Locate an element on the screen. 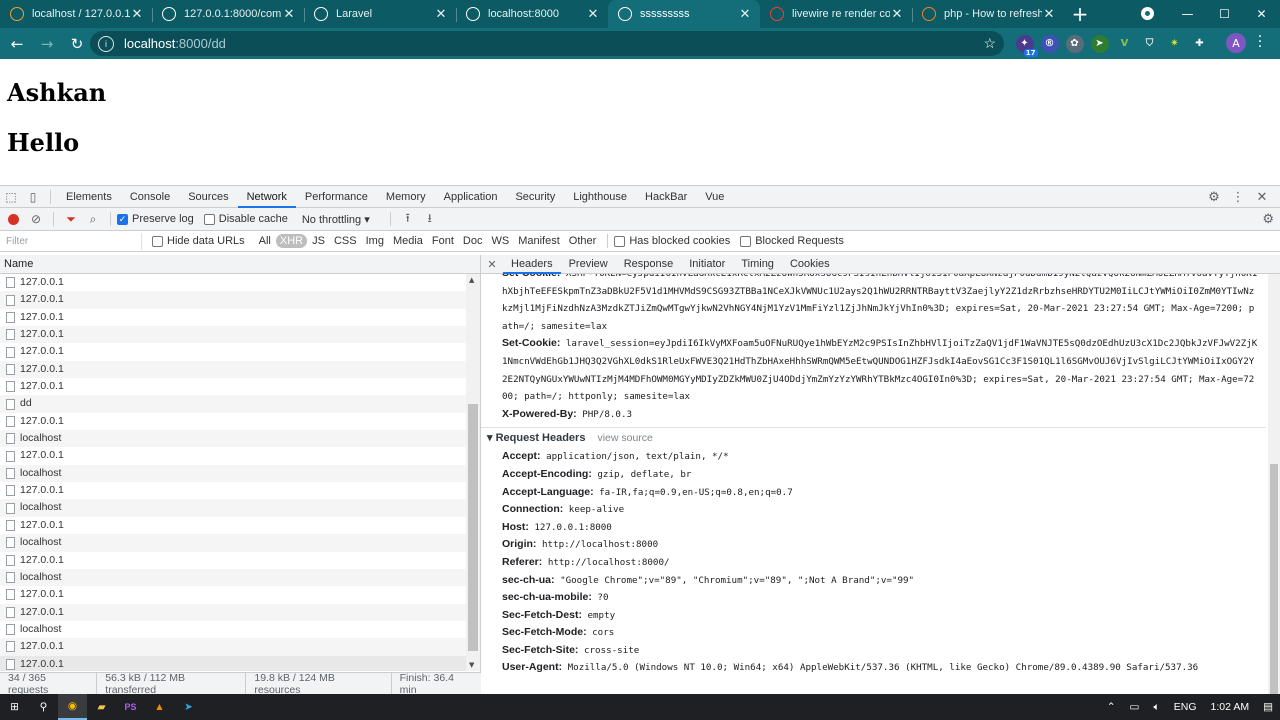 The image size is (1280, 720). browser-menu-icon: · · · is located at coordinates (1260, 42).